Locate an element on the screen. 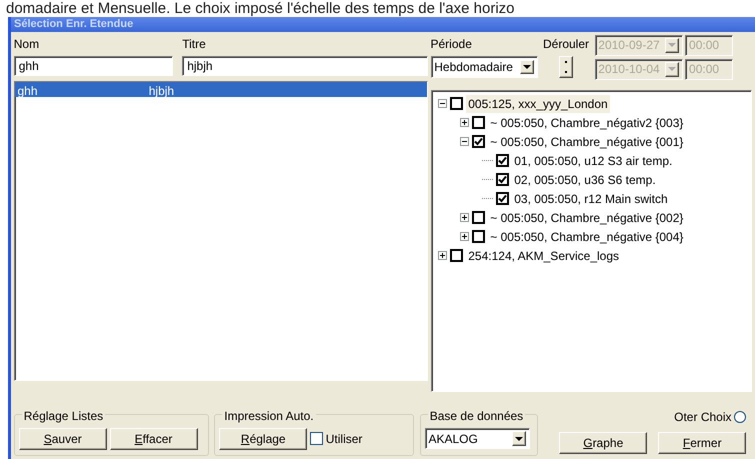 Image resolution: width=755 pixels, height=459 pixels. button: Réglage is located at coordinates (263, 439).